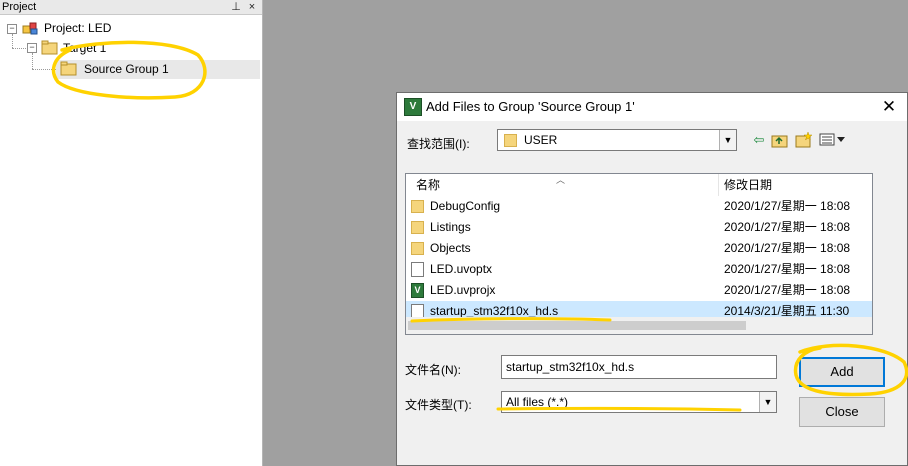 Image resolution: width=908 pixels, height=466 pixels. I want to click on dialog-close-icon: ✕, so click(889, 107).